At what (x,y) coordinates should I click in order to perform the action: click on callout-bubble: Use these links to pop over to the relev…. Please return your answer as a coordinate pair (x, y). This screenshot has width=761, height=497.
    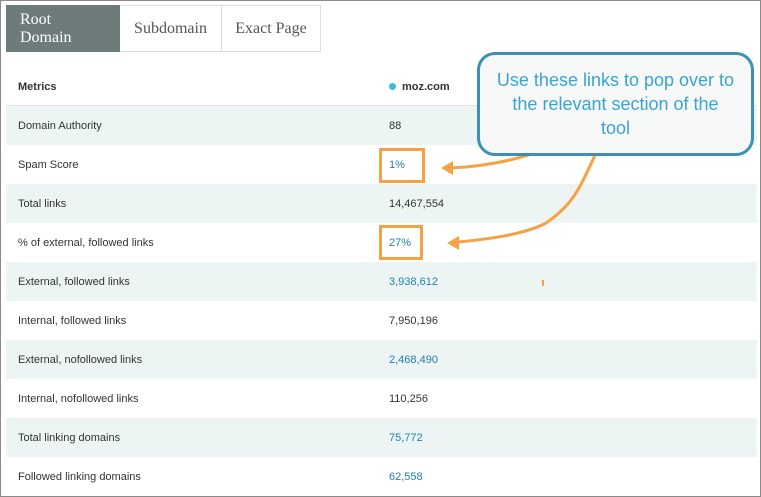
    Looking at the image, I should click on (615, 104).